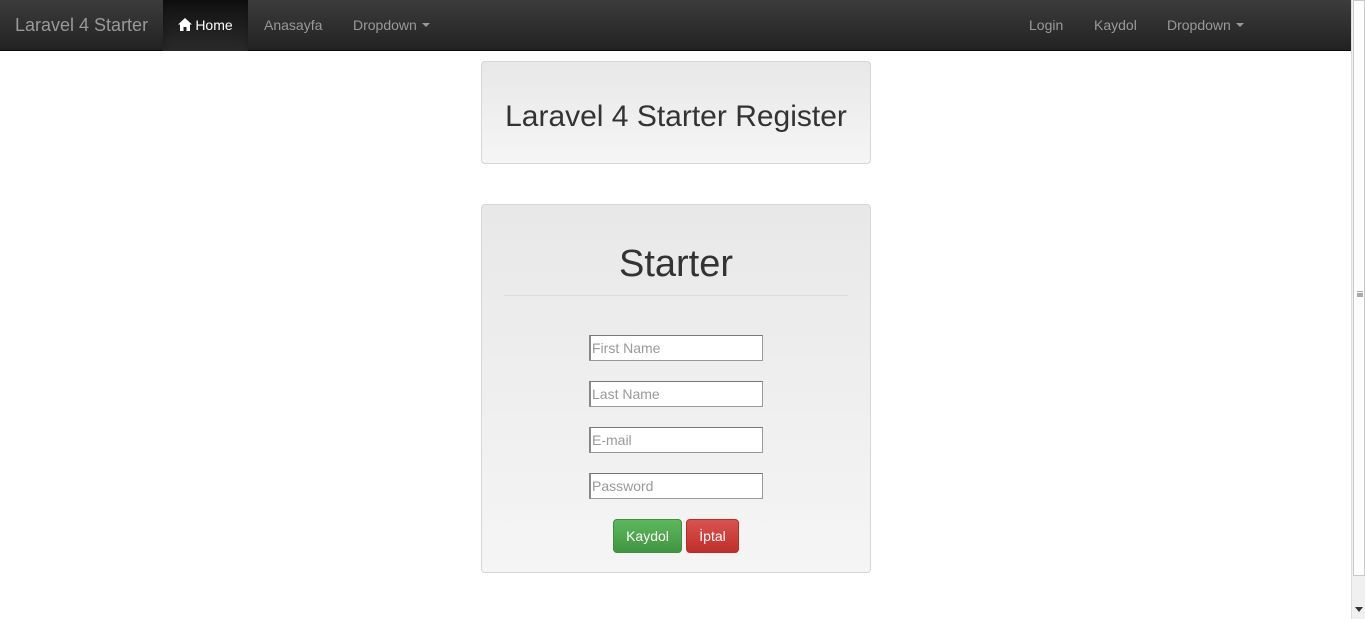 This screenshot has width=1365, height=619. What do you see at coordinates (676, 116) in the screenshot?
I see `page-title: Laravel 4 Starter Register` at bounding box center [676, 116].